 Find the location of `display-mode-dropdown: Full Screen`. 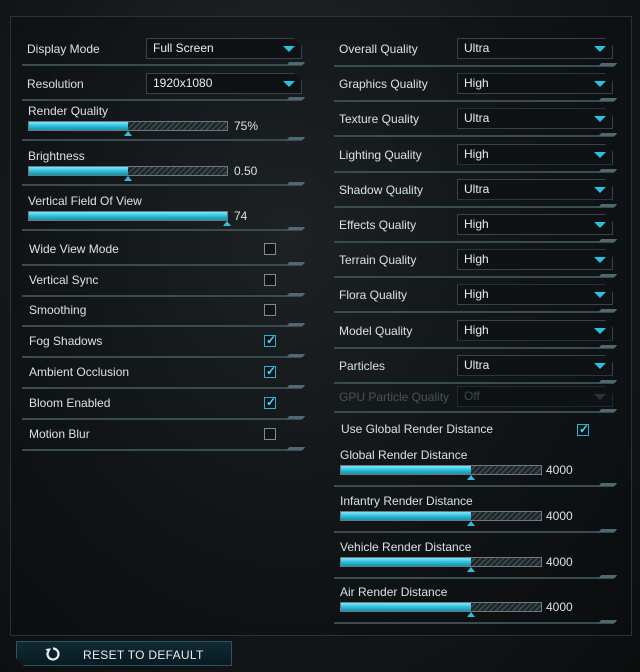

display-mode-dropdown: Full Screen is located at coordinates (224, 48).